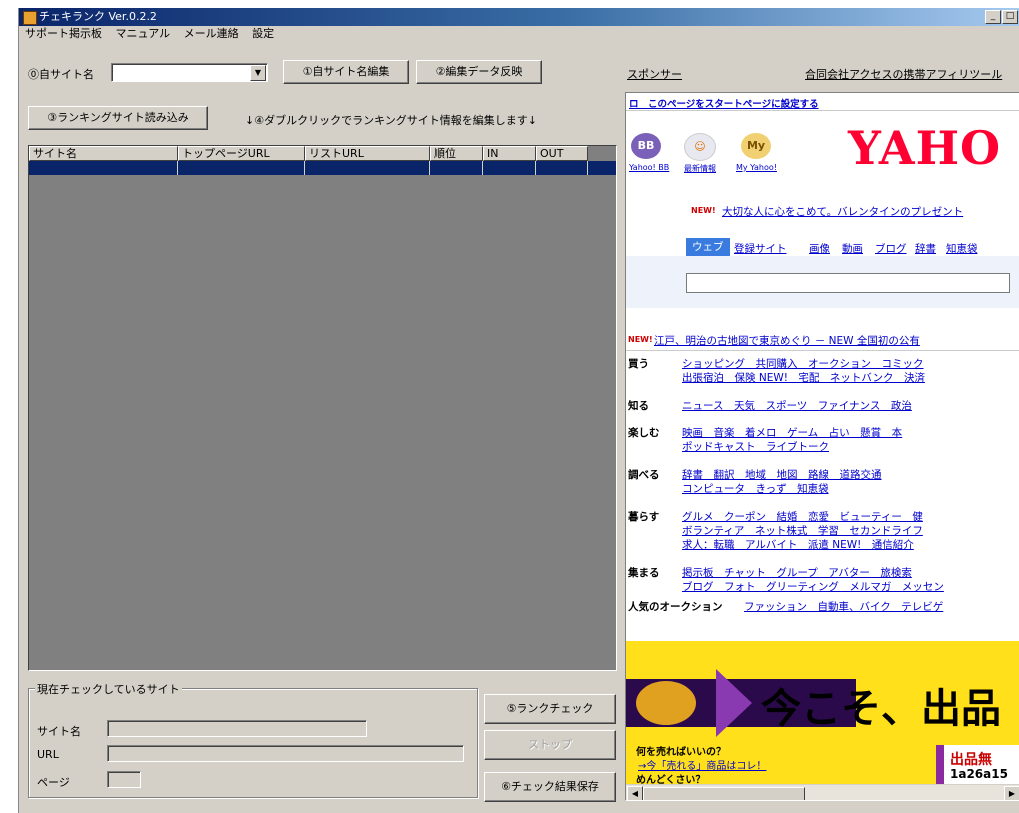 This screenshot has height=813, width=1019. Describe the element at coordinates (456, 153) in the screenshot. I see `column-rank: 順位` at that location.